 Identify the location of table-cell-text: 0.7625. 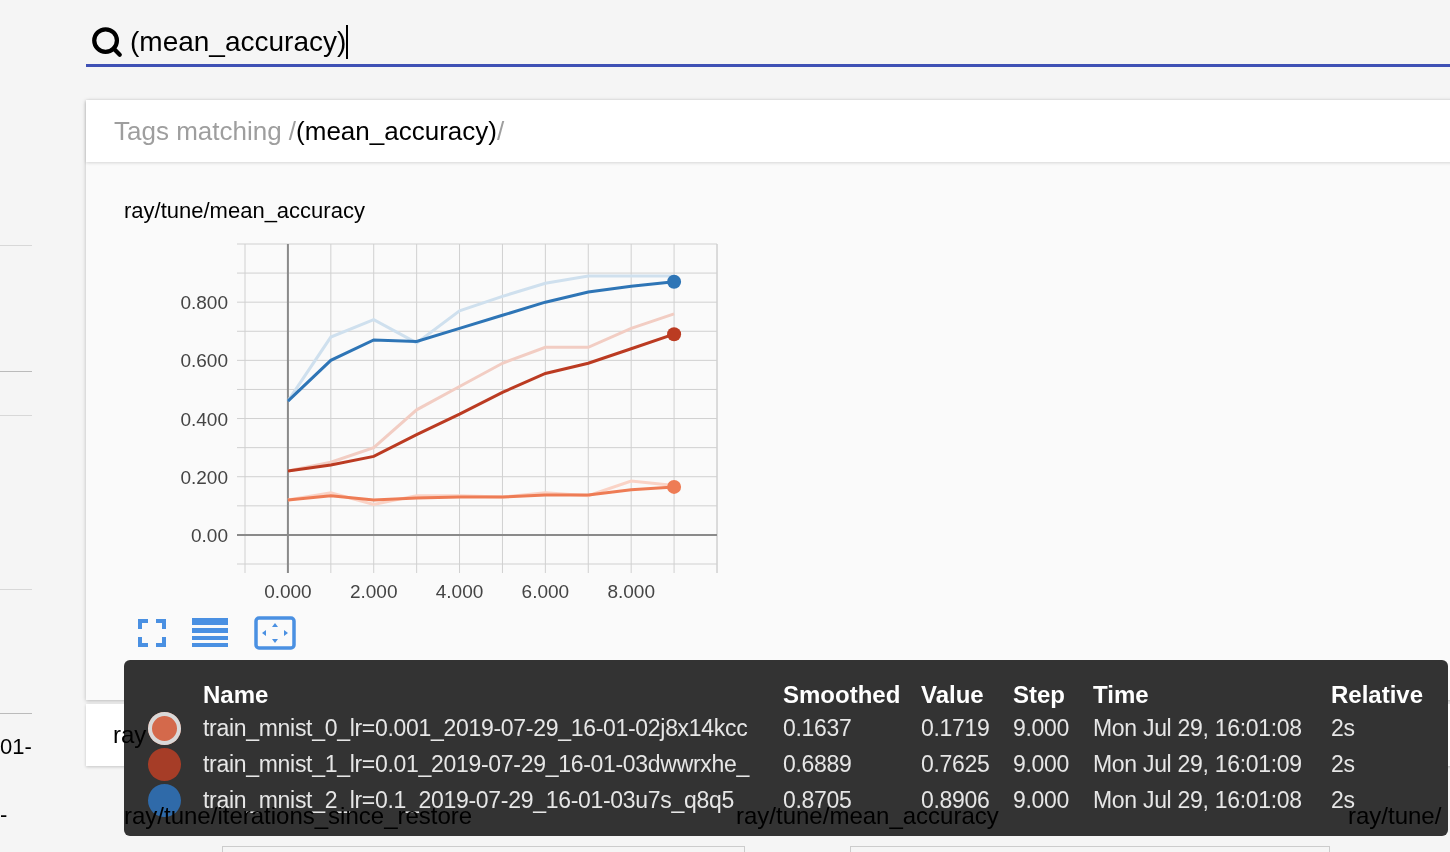
(956, 764).